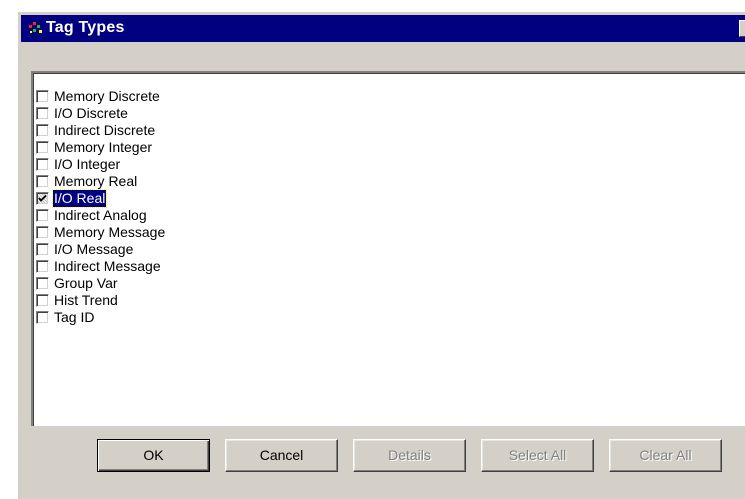 The height and width of the screenshot is (499, 745). I want to click on list-item-label: Memory Discrete, so click(107, 96).